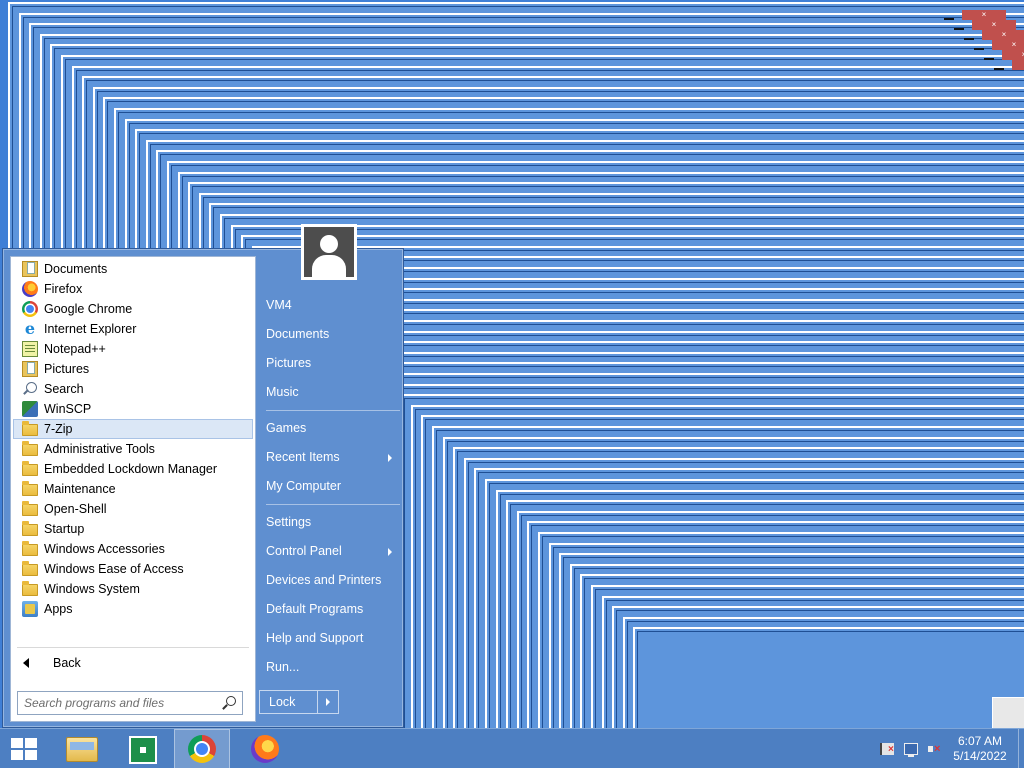  What do you see at coordinates (266, 748) in the screenshot?
I see `taskbar-firefox-button` at bounding box center [266, 748].